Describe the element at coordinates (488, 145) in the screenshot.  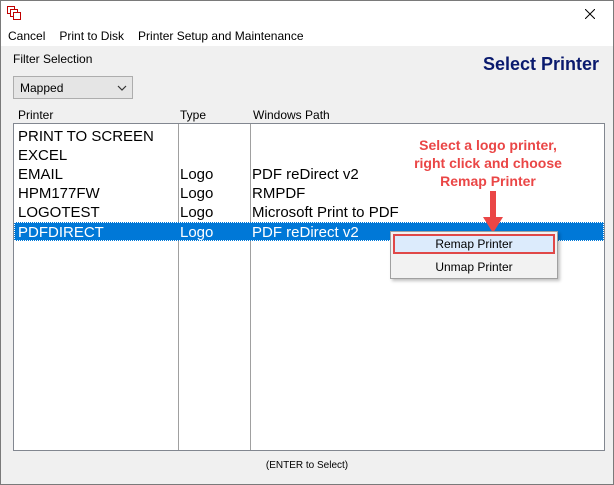
I see `annotation-line: Select a logo printer,` at that location.